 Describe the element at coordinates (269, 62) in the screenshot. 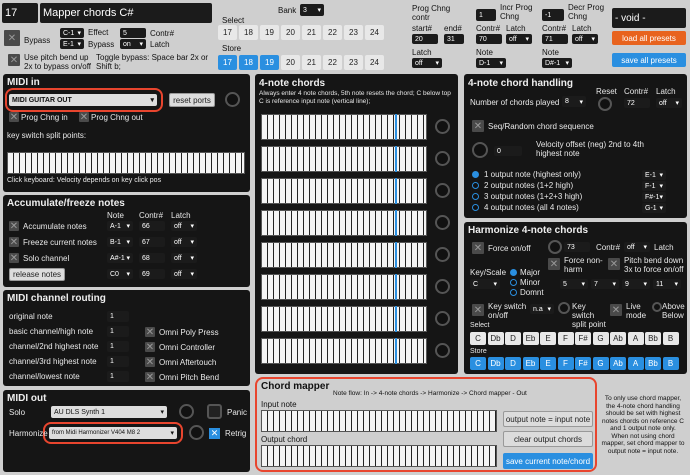

I see `store-slot-19: 19` at that location.